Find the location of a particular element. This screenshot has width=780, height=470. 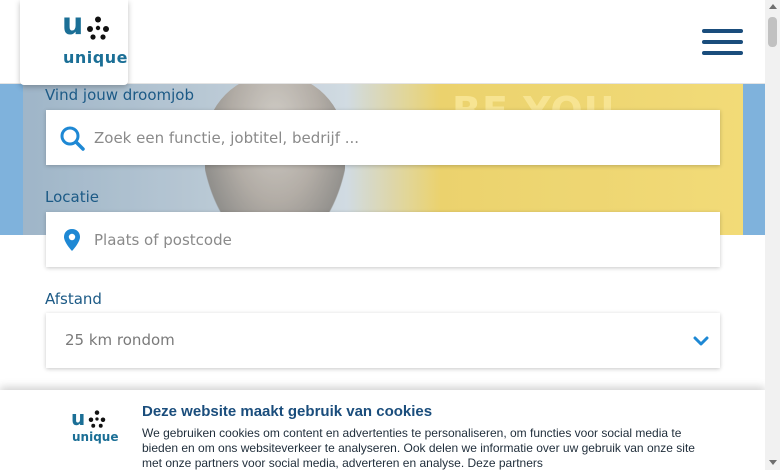

location-label: Locatie is located at coordinates (72, 197).